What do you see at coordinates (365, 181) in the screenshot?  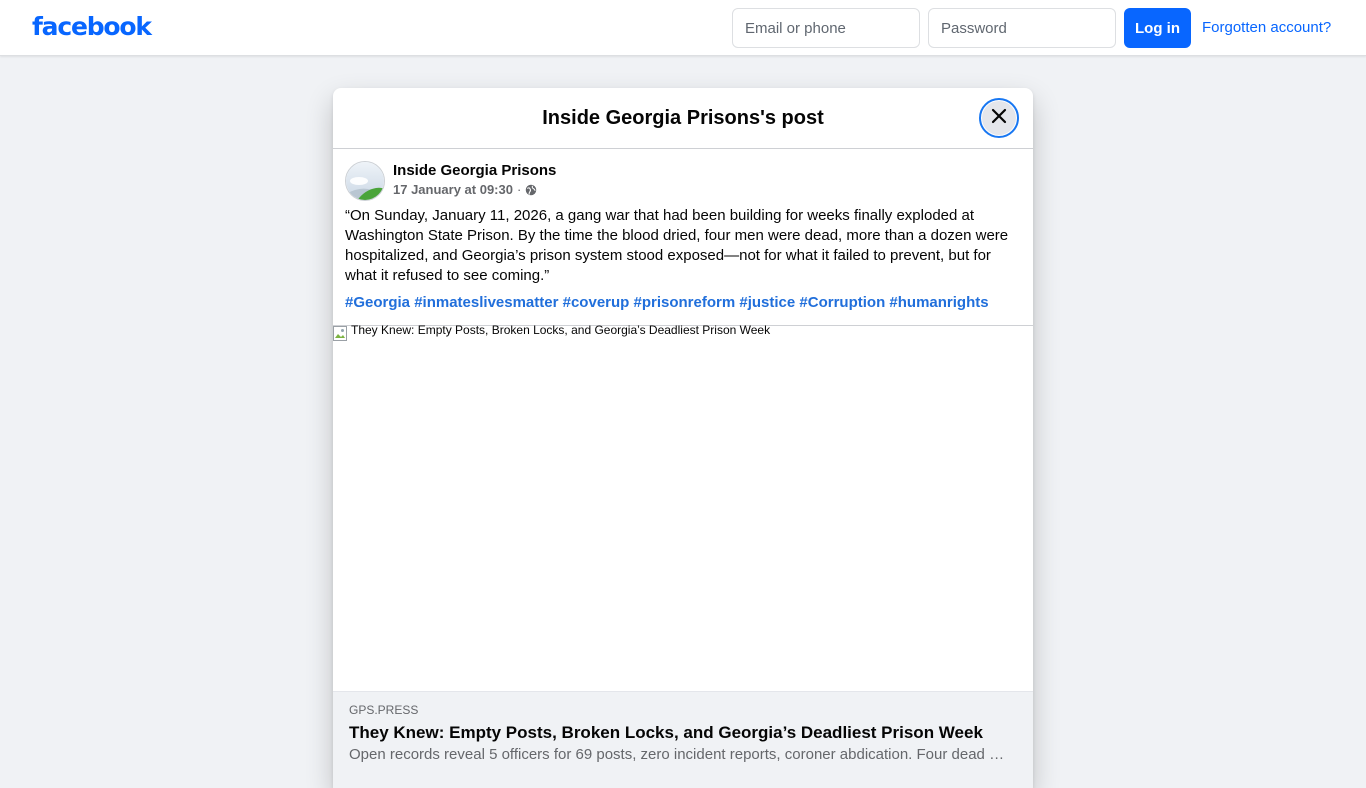 I see `avatar` at bounding box center [365, 181].